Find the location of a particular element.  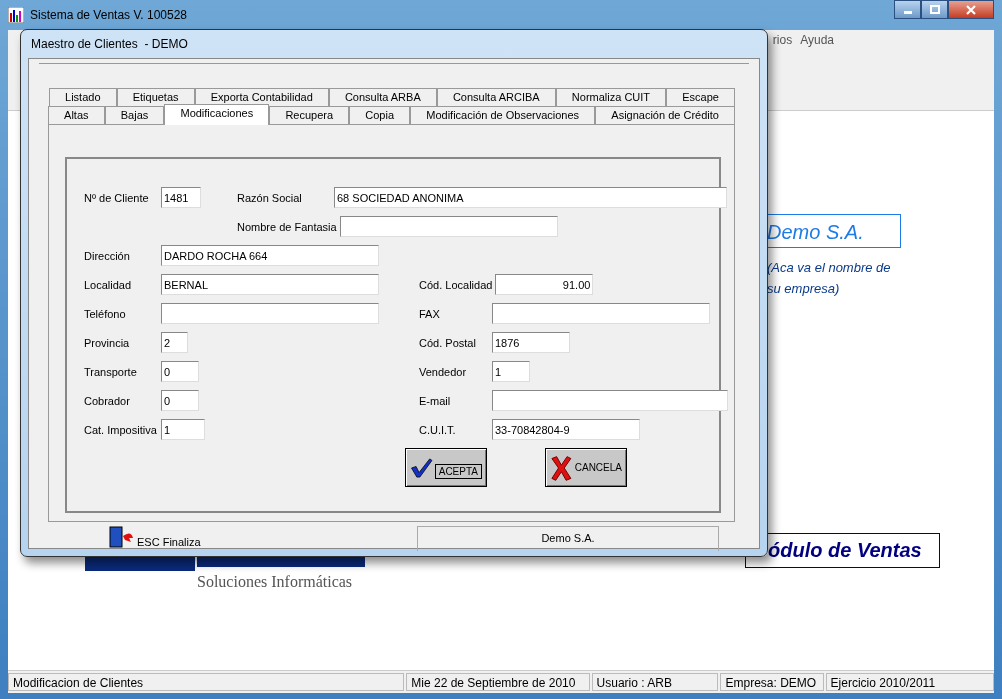

field-label: FAX is located at coordinates (430, 313).